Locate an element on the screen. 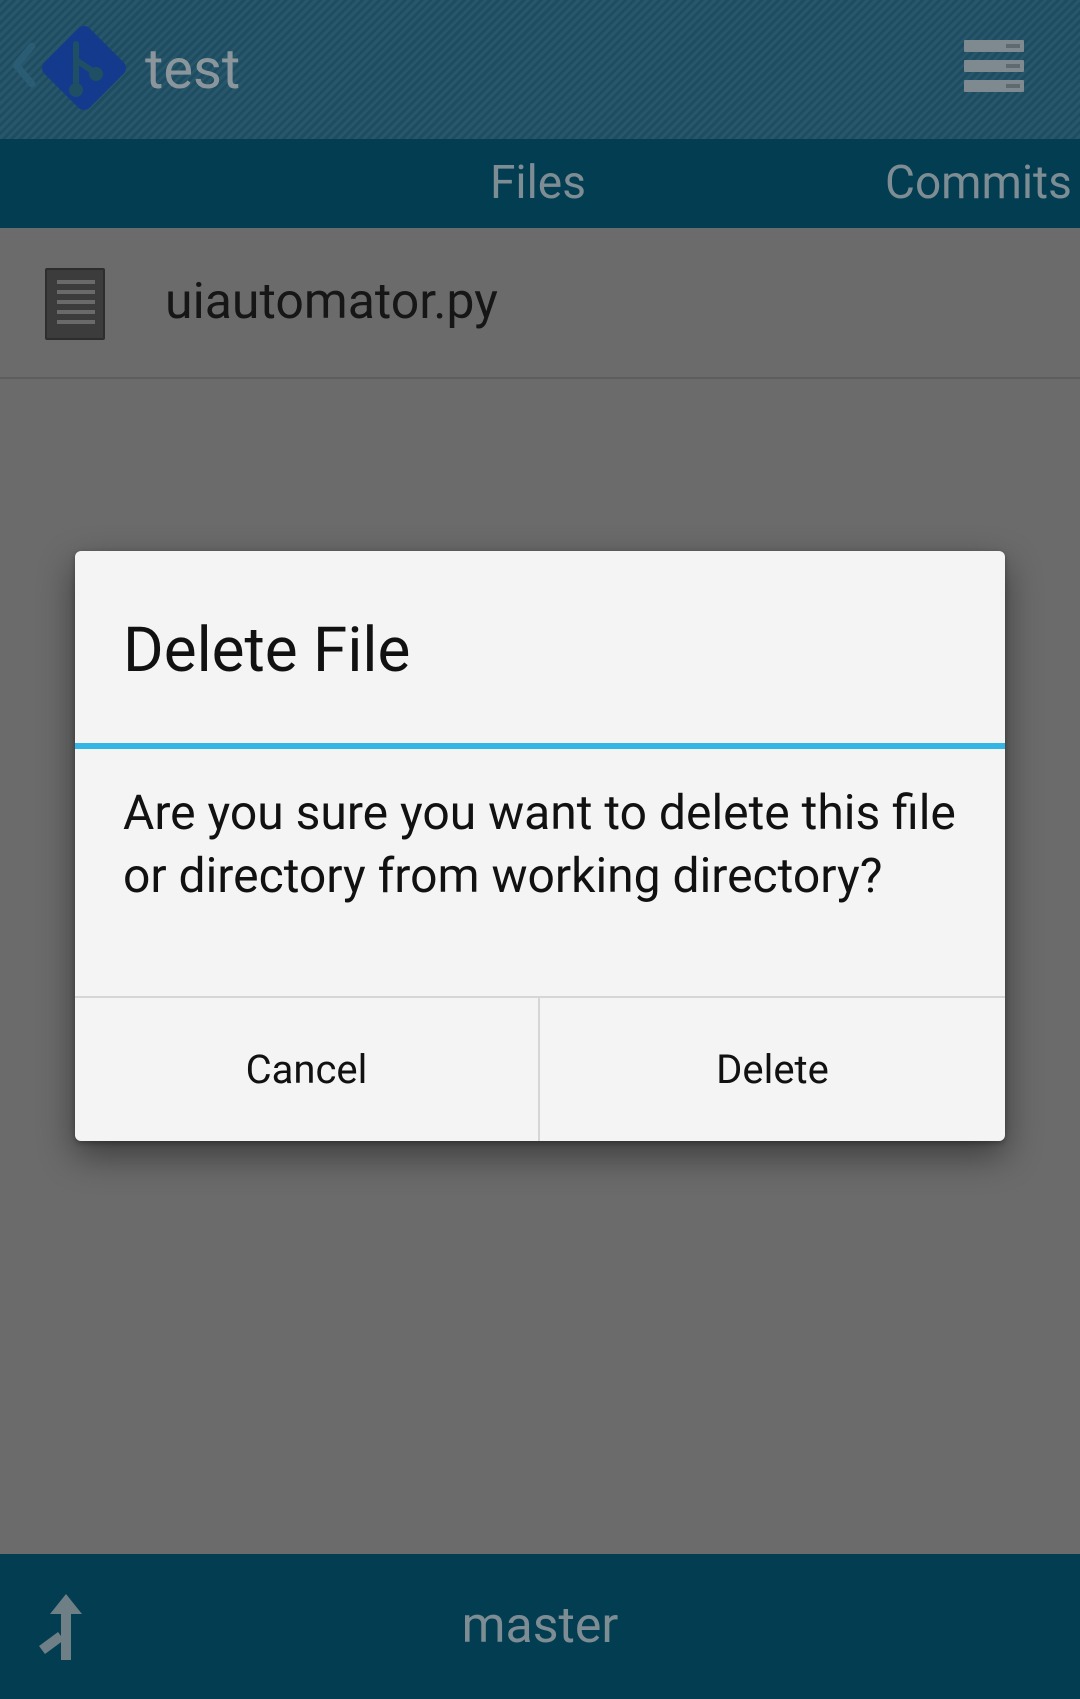 The image size is (1080, 1699). tab-bar: Files Commits is located at coordinates (540, 183).